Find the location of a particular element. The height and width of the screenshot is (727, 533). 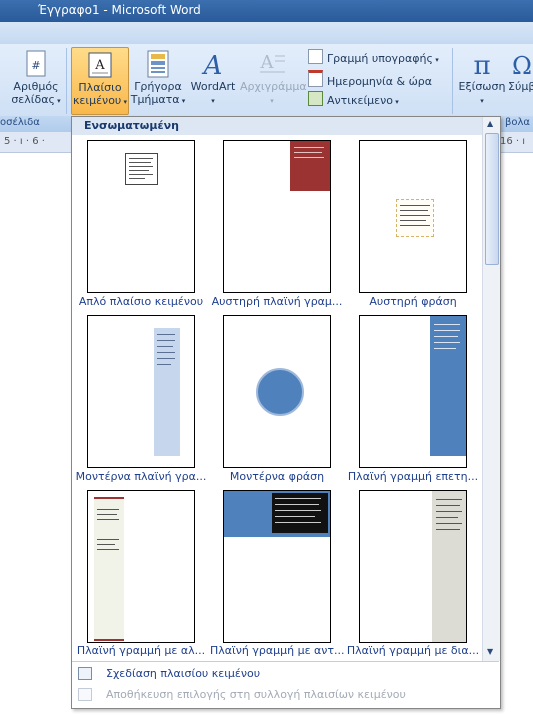

light-blue-sidebar-preview is located at coordinates (167, 392).